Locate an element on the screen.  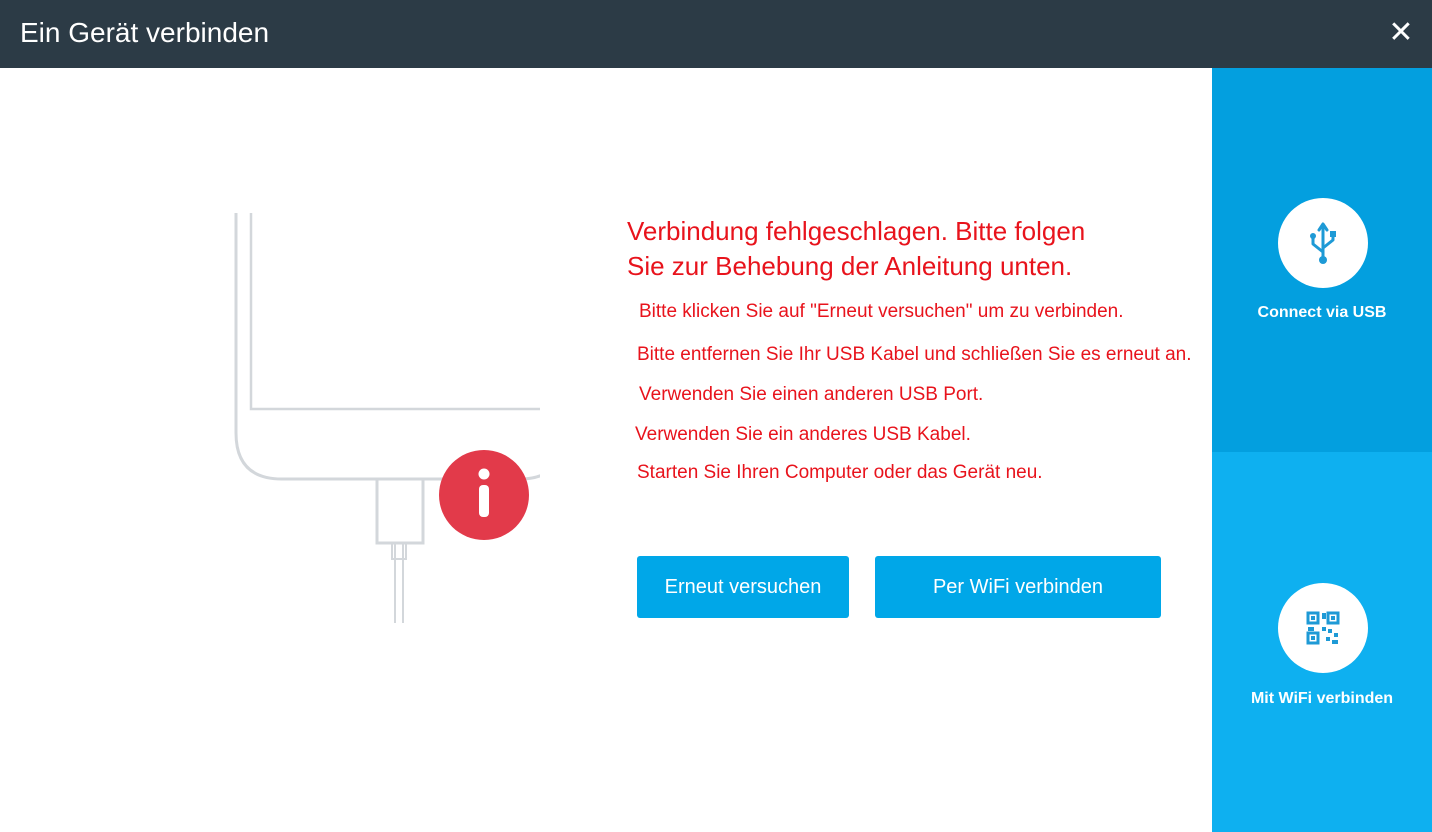
info-icon is located at coordinates (484, 495).